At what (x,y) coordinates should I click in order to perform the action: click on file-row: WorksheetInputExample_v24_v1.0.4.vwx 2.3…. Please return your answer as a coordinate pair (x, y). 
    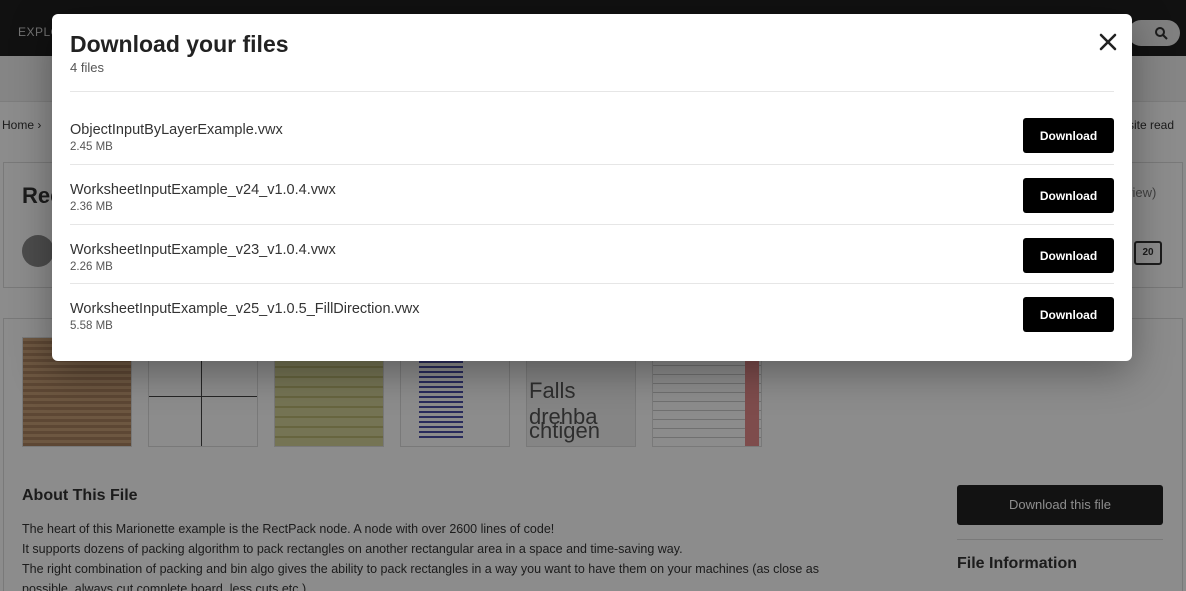
    Looking at the image, I should click on (592, 194).